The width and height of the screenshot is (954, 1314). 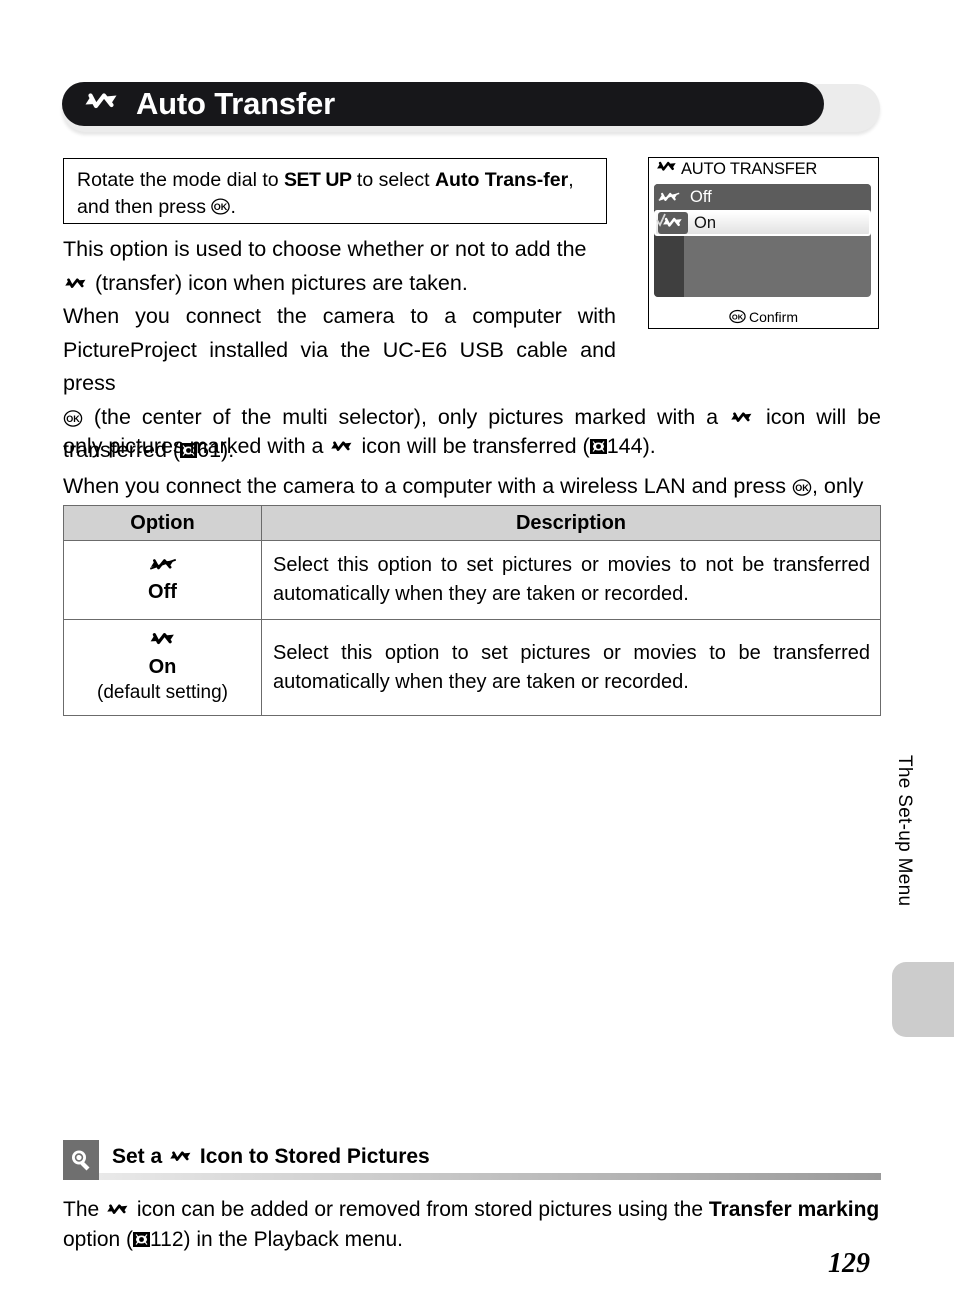 I want to click on lightbulb-tip-icon, so click(x=81, y=1160).